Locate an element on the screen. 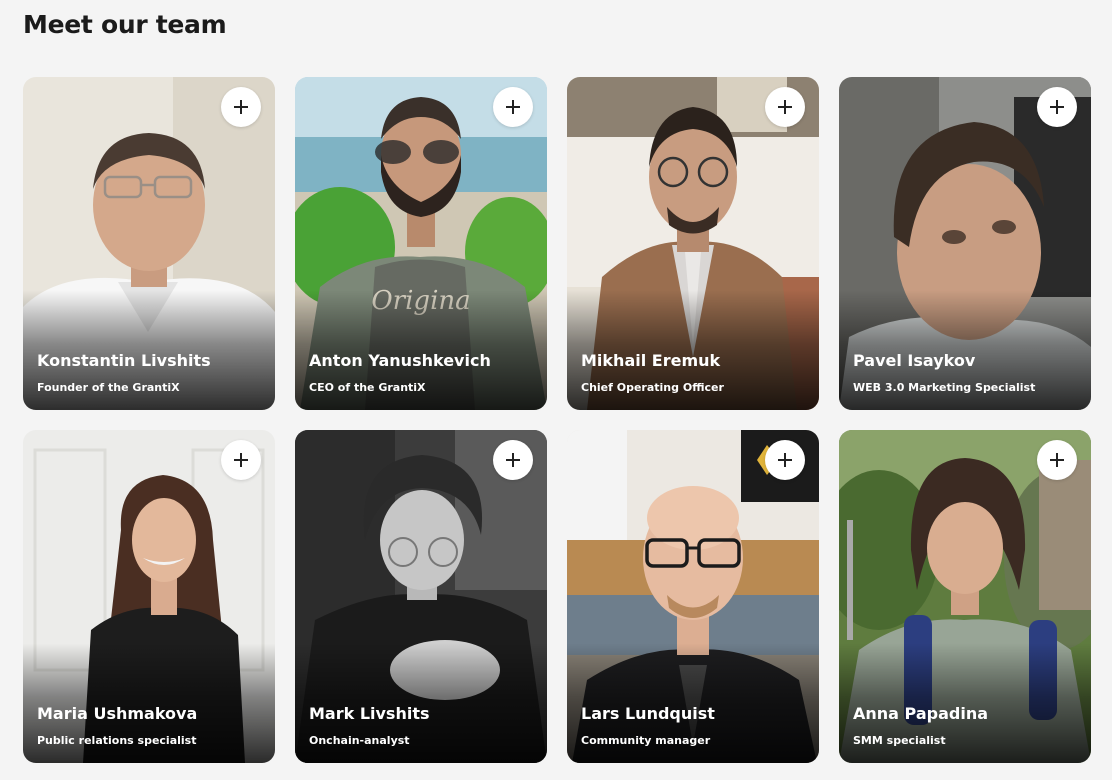 The height and width of the screenshot is (780, 1112). member-role: Founder of the GrantiX is located at coordinates (108, 387).